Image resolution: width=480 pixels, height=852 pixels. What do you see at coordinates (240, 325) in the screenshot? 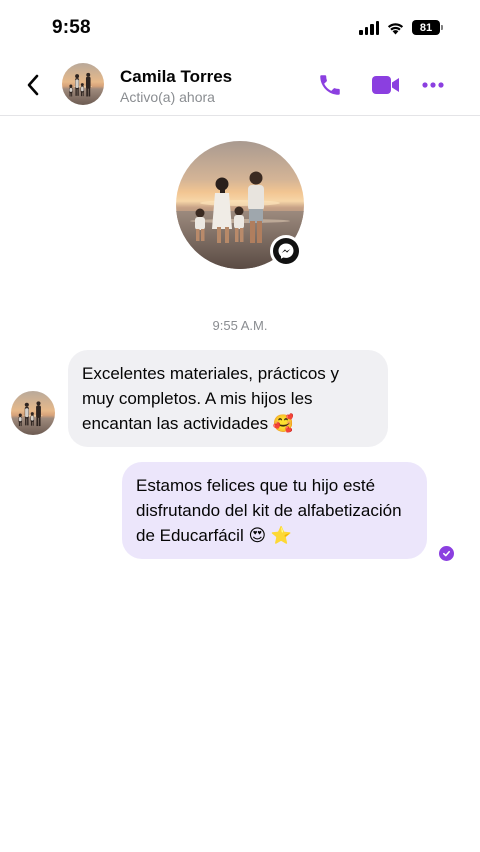
I see `message-timestamp: 9:55 A.M.` at bounding box center [240, 325].